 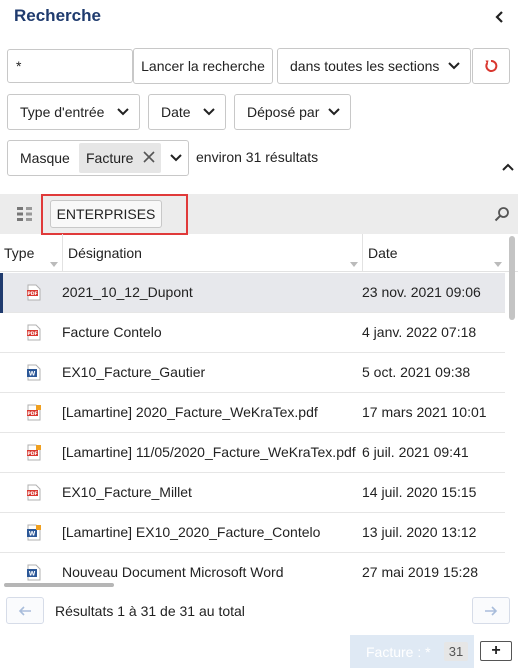 I want to click on deposited-by-filter: Déposé par, so click(x=292, y=112).